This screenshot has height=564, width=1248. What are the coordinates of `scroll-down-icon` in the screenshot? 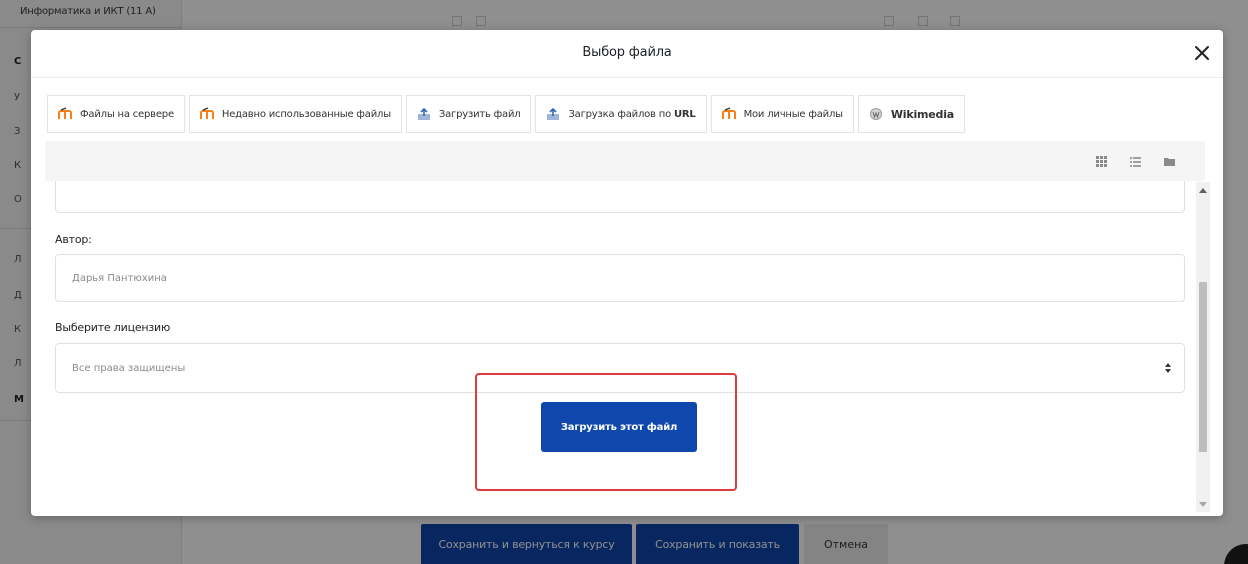 It's located at (1203, 504).